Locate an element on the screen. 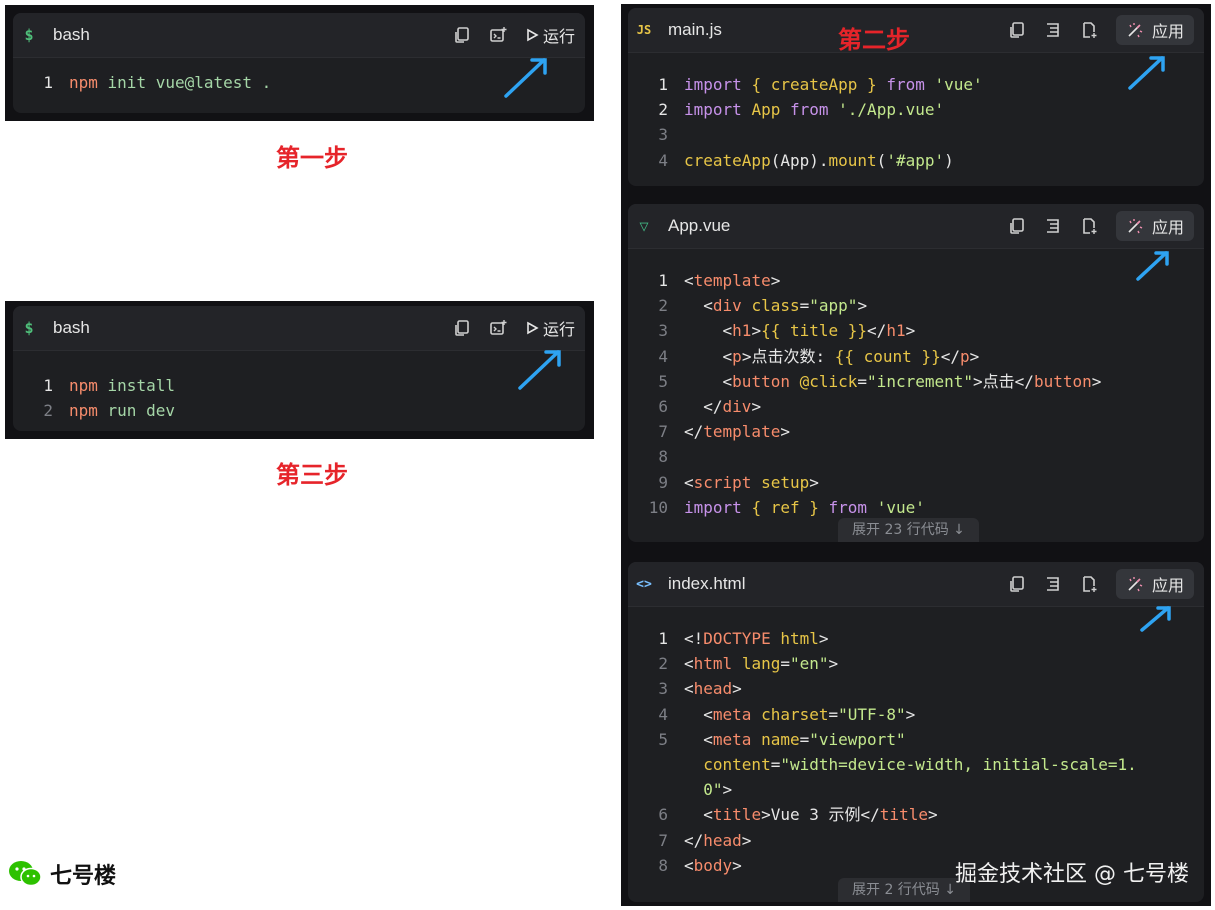 This screenshot has width=1215, height=910. card-header: $ bash 运行 is located at coordinates (299, 328).